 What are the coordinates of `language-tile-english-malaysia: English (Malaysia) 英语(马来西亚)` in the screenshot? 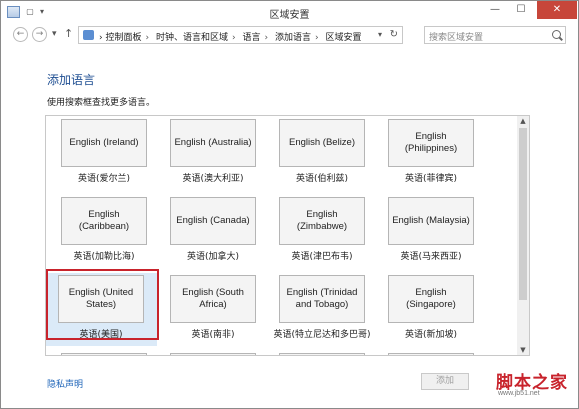 It's located at (426, 231).